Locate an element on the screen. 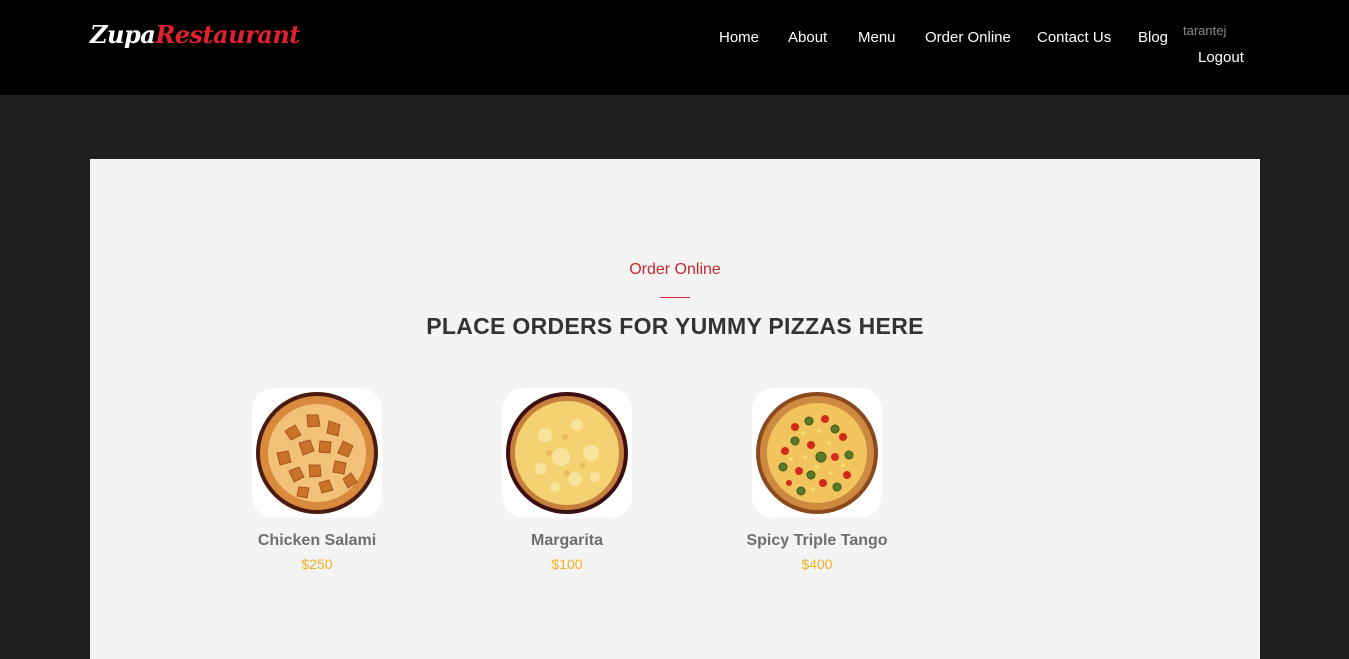 This screenshot has height=659, width=1349. nav-contact-us: Contact Us is located at coordinates (1074, 37).